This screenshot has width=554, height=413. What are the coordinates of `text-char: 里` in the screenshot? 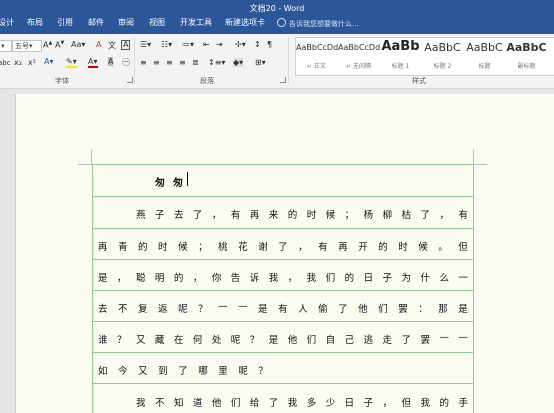 It's located at (223, 371).